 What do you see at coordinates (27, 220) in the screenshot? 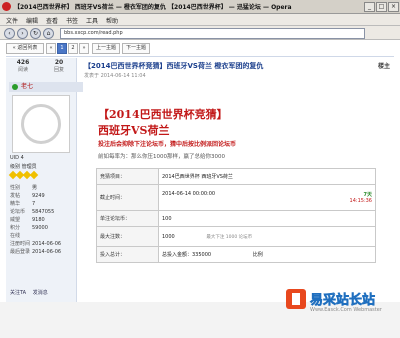
I see `user-field: 威望 9180` at bounding box center [27, 220].